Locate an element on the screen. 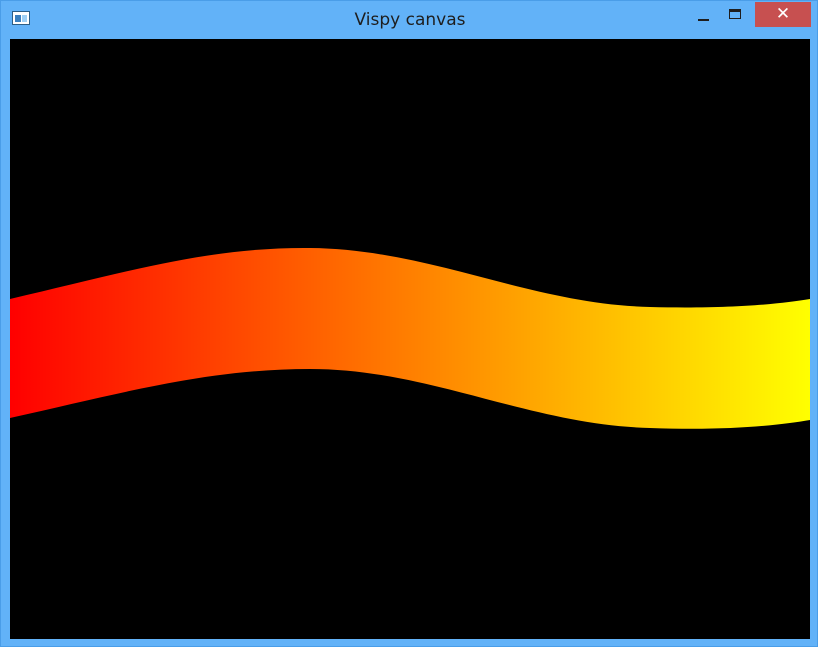  close-icon: ✕ is located at coordinates (783, 14).